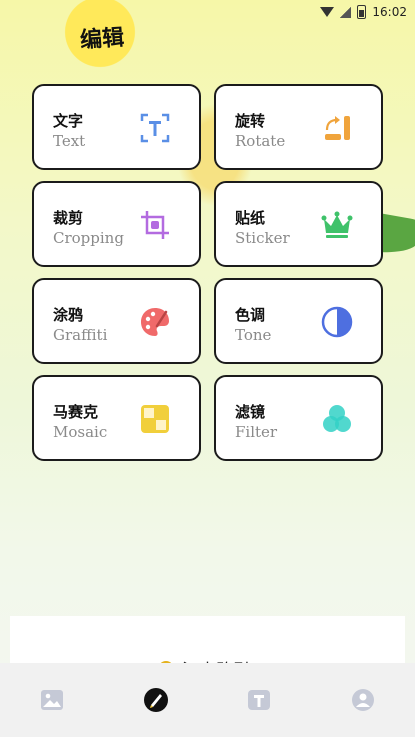 The width and height of the screenshot is (415, 737). I want to click on text-box-icon, so click(259, 700).